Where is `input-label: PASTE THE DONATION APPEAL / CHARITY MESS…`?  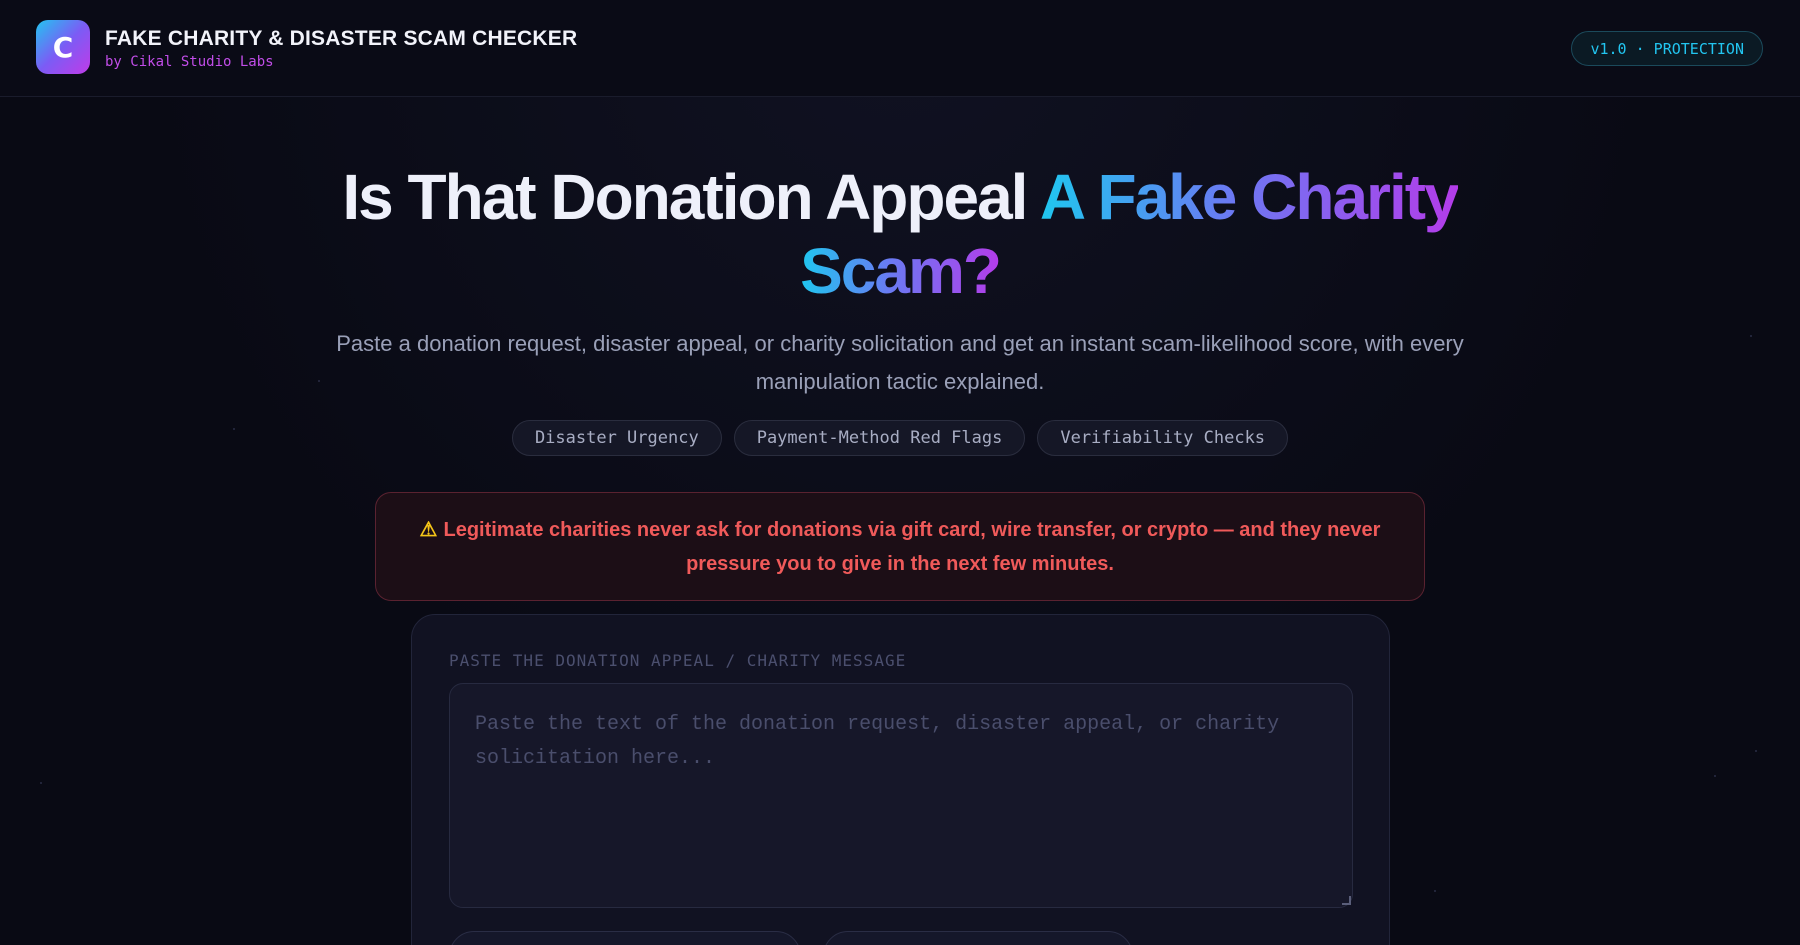 input-label: PASTE THE DONATION APPEAL / CHARITY MESS… is located at coordinates (678, 660).